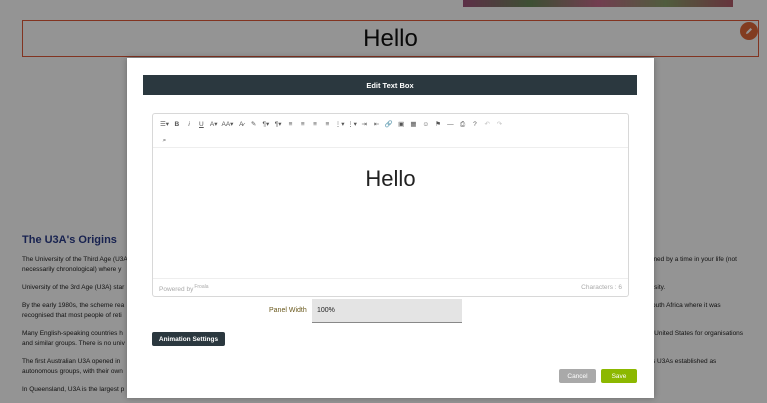  What do you see at coordinates (619, 376) in the screenshot?
I see `save-button: Save` at bounding box center [619, 376].